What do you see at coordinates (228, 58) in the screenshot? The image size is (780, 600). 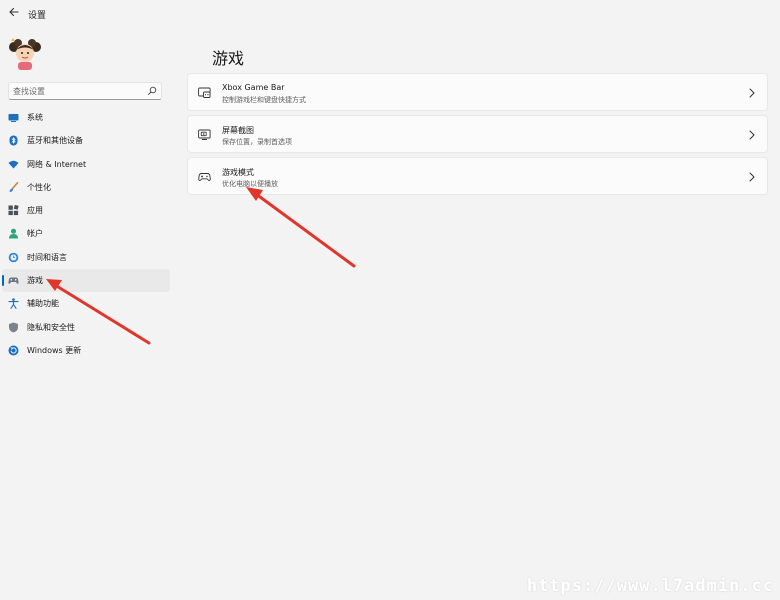 I see `page-title: 游戏` at bounding box center [228, 58].